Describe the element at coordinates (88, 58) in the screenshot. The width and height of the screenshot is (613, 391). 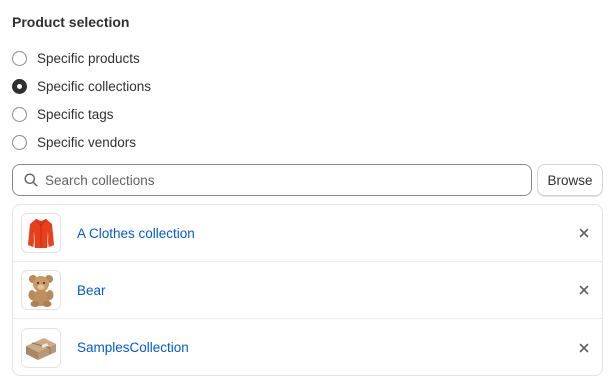
I see `radio-label: Specific products` at that location.